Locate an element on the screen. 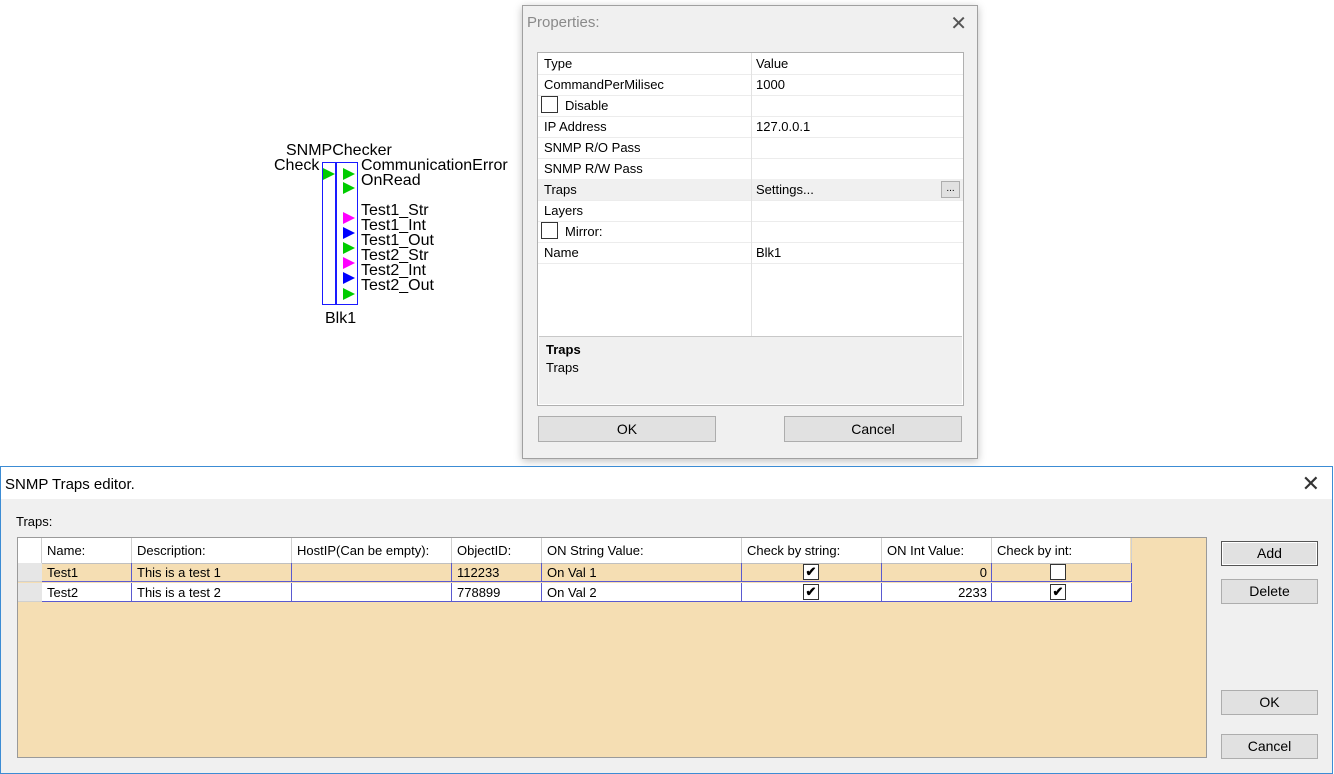 The image size is (1334, 774). property-name: Name is located at coordinates (561, 252).